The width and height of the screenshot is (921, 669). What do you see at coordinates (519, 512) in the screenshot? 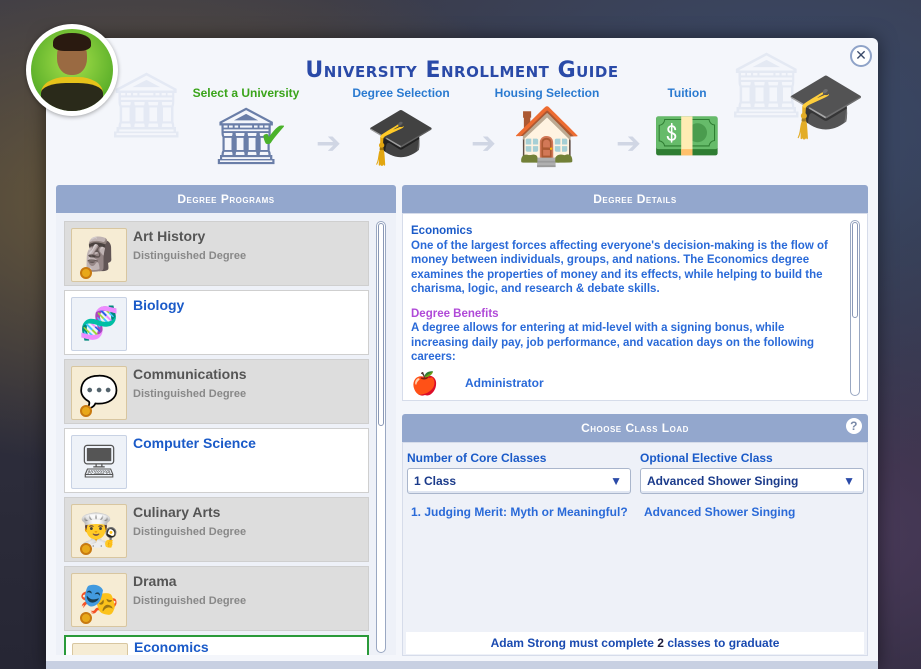
I see `core-class-item: 1. Judging Merit: Myth or Meaningful?` at bounding box center [519, 512].